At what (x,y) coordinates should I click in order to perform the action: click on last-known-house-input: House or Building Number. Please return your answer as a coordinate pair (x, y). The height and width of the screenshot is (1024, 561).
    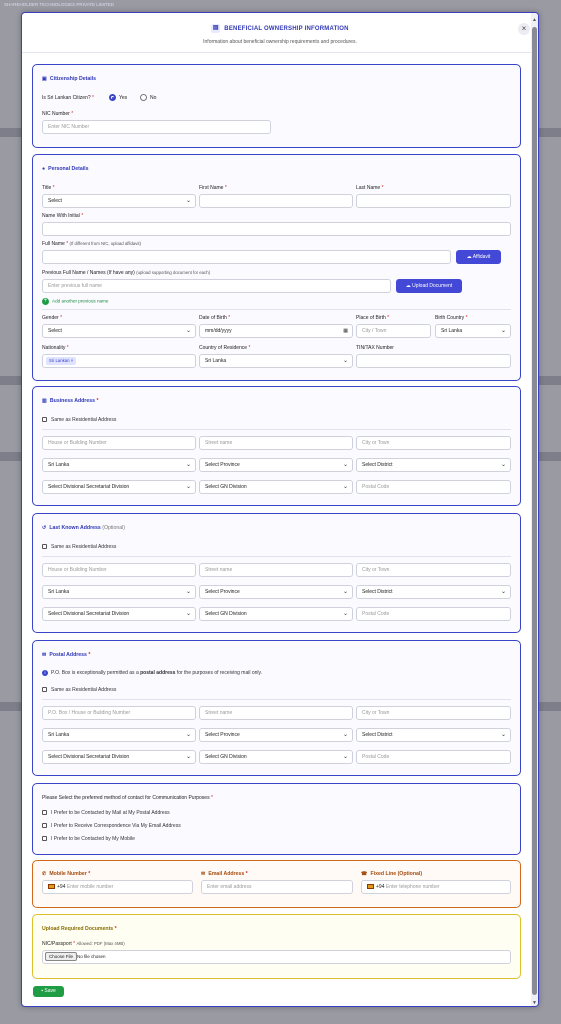
    Looking at the image, I should click on (119, 570).